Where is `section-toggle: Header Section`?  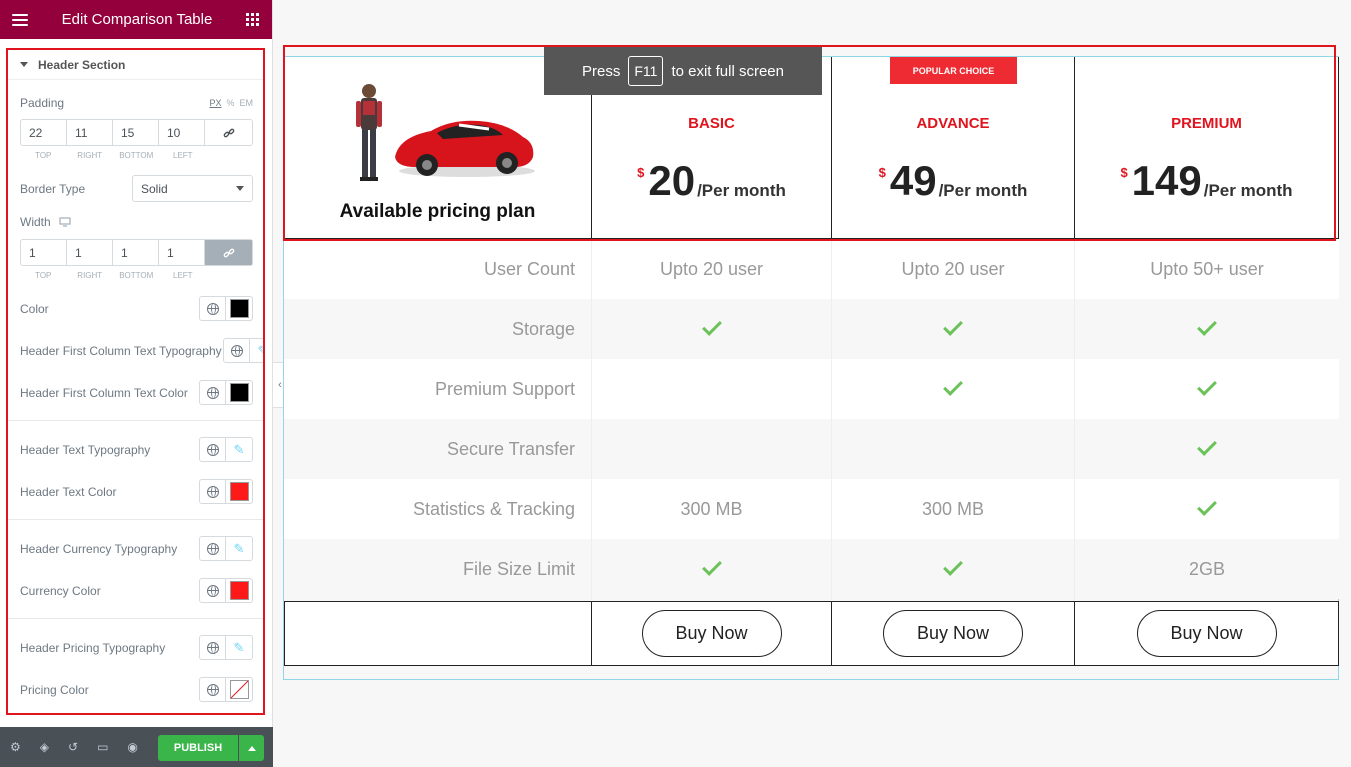 section-toggle: Header Section is located at coordinates (135, 65).